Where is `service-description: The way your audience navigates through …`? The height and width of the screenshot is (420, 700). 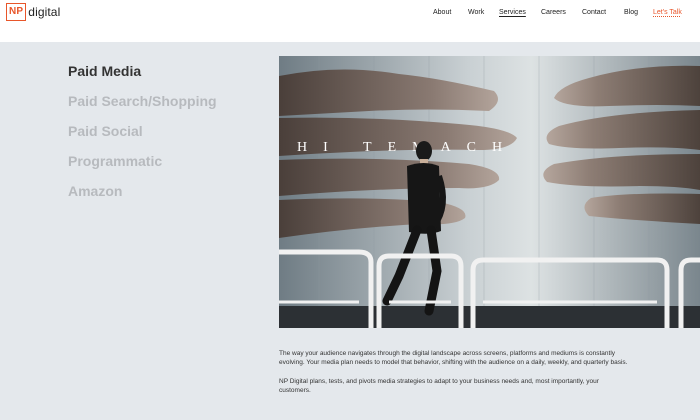
service-description: The way your audience navigates through … is located at coordinates (454, 377).